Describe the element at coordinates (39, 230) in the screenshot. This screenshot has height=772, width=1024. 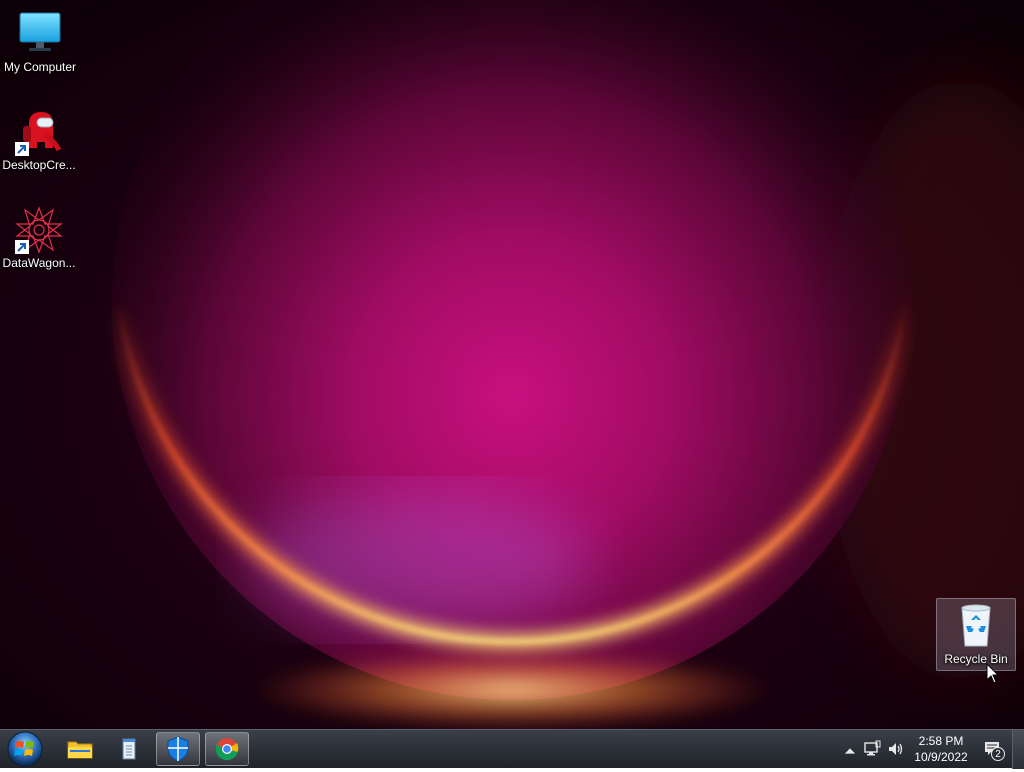
I see `mandala-icon` at that location.